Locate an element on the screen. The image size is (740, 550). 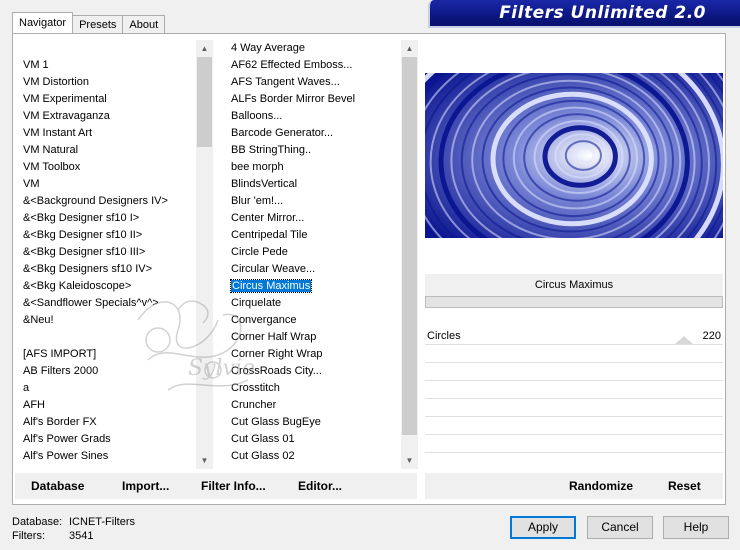
category-item: &<Bkg Kaleidoscope> is located at coordinates (108, 286).